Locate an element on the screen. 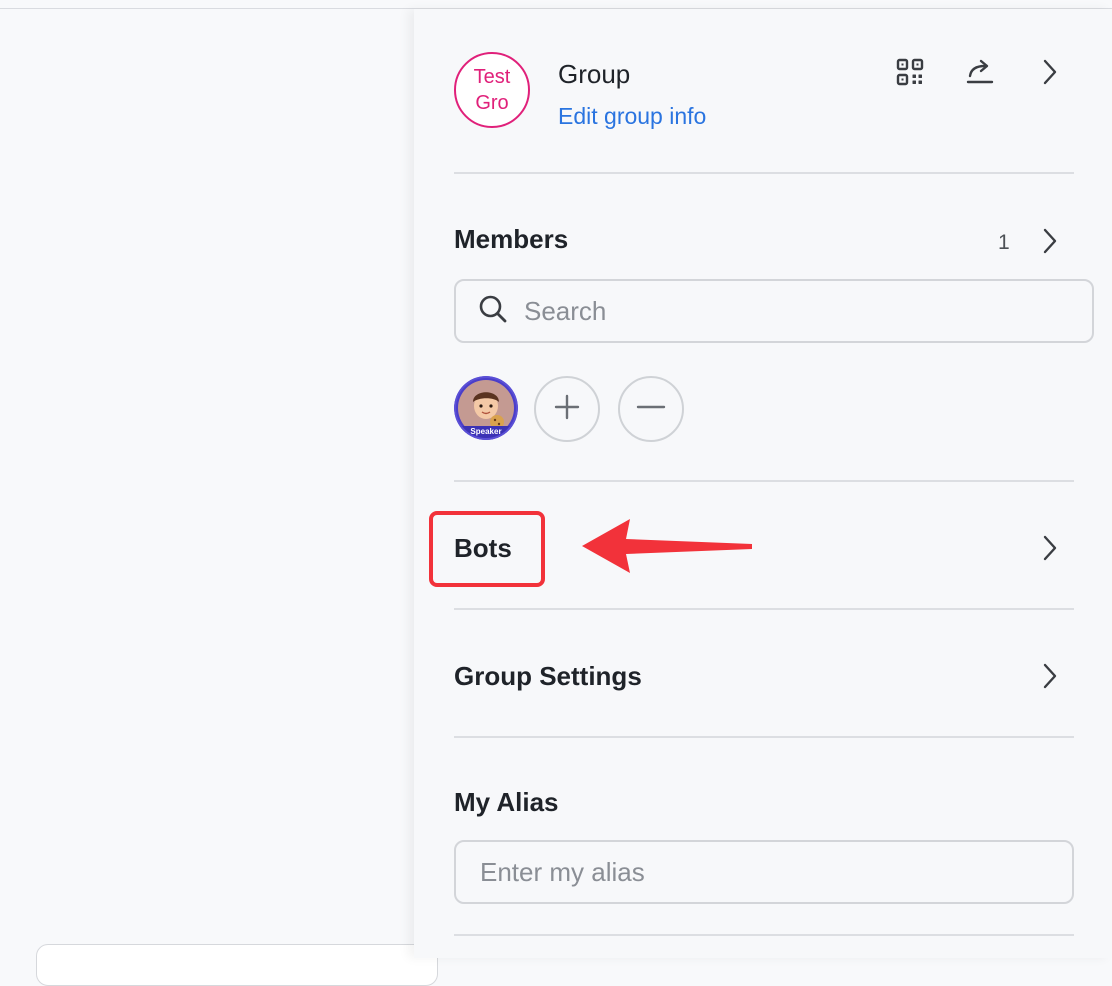  members-count: 1 is located at coordinates (1004, 242).